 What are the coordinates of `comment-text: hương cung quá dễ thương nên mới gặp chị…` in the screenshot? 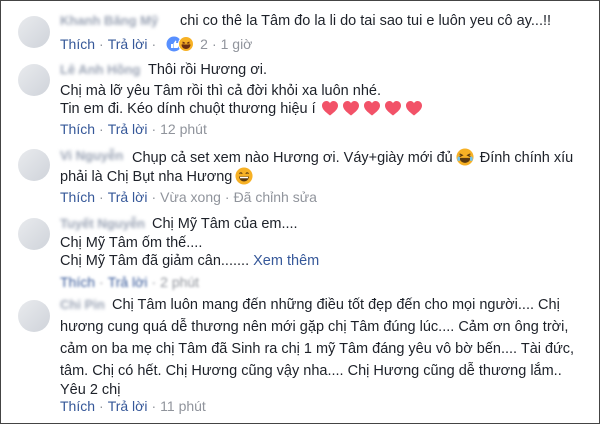 It's located at (314, 327).